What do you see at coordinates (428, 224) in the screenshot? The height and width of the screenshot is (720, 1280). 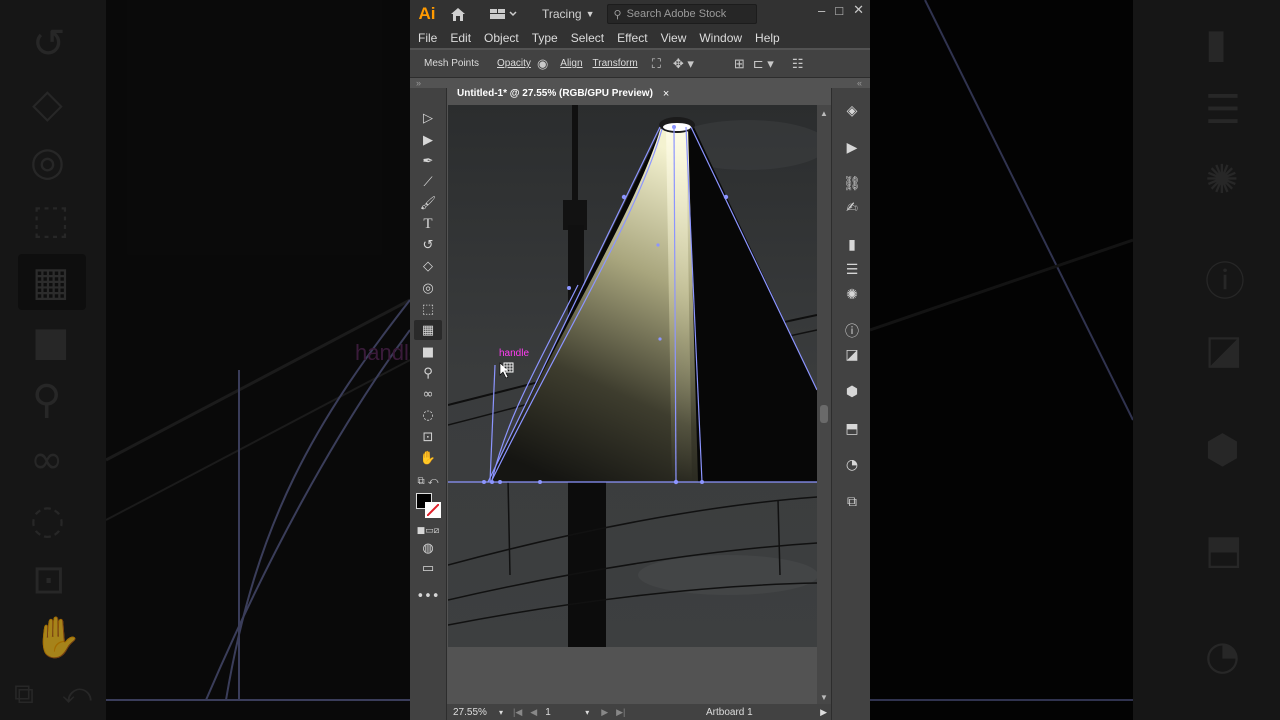 I see `type-tool-icon: T` at bounding box center [428, 224].